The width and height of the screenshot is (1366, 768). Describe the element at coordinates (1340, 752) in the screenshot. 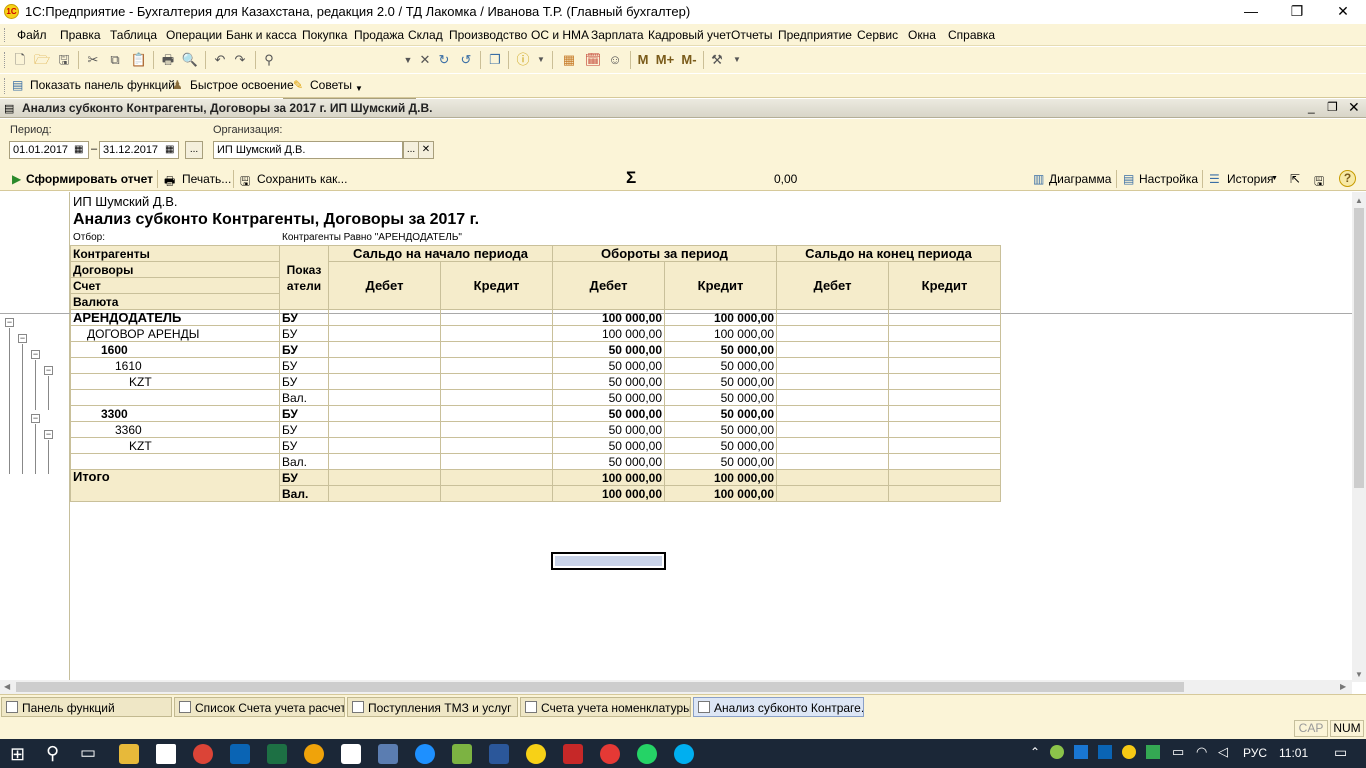

I see `notifications-icon: ▭` at that location.